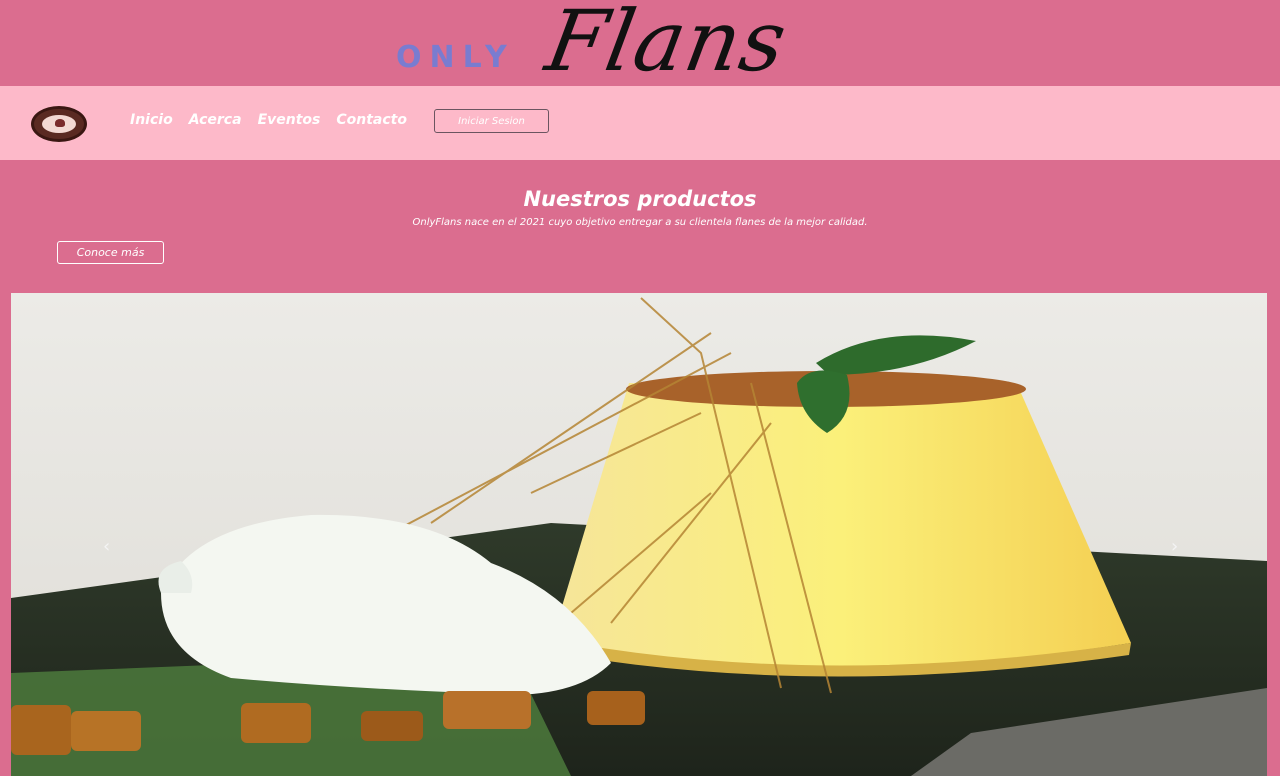  I want to click on learn-more-button: Conoce más, so click(110, 252).